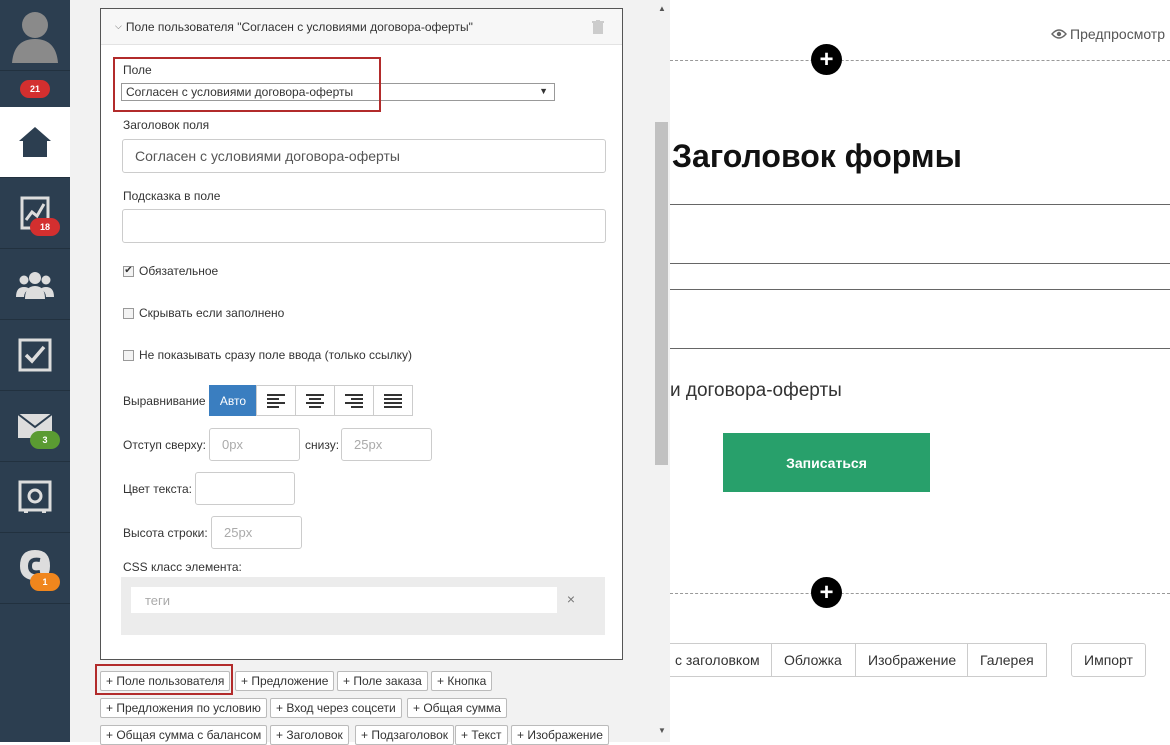 This screenshot has height=745, width=1170. Describe the element at coordinates (184, 735) in the screenshot. I see `add-total-with-balance-button: + Общая сумма с балансом` at that location.